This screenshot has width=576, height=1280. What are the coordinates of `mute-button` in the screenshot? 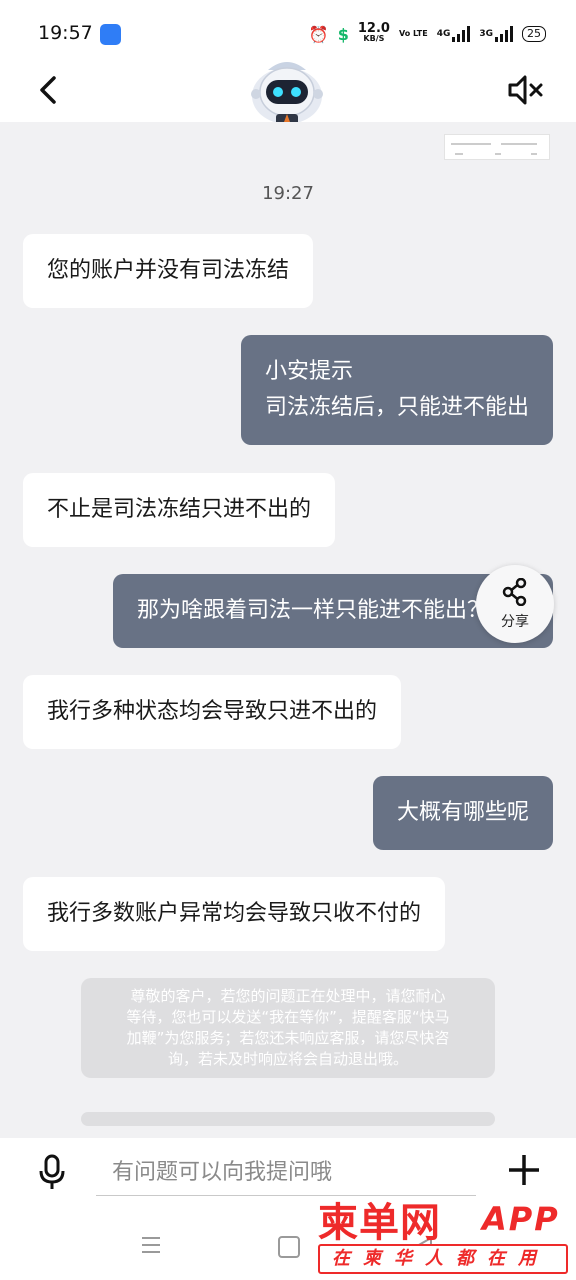 It's located at (526, 90).